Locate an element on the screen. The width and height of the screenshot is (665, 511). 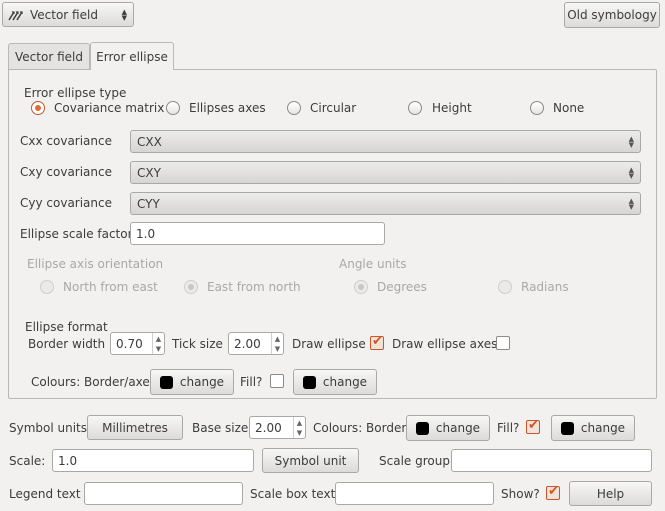
border-width-spinbox: 0.70 ▲ ▼ is located at coordinates (137, 343).